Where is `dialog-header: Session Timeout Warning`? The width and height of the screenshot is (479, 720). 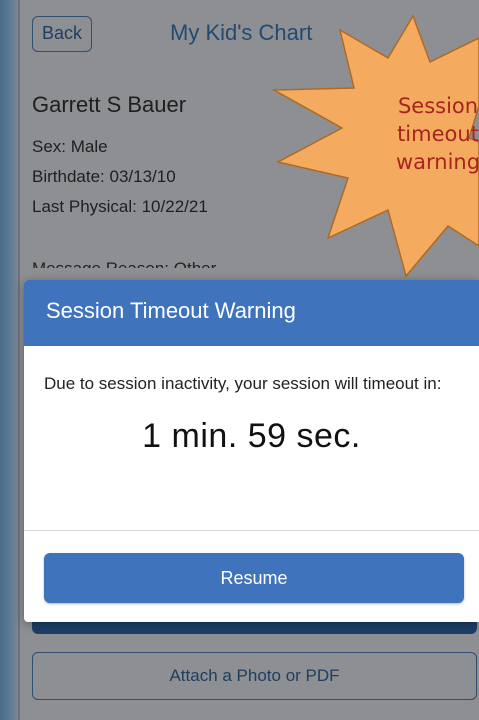
dialog-header: Session Timeout Warning is located at coordinates (251, 313).